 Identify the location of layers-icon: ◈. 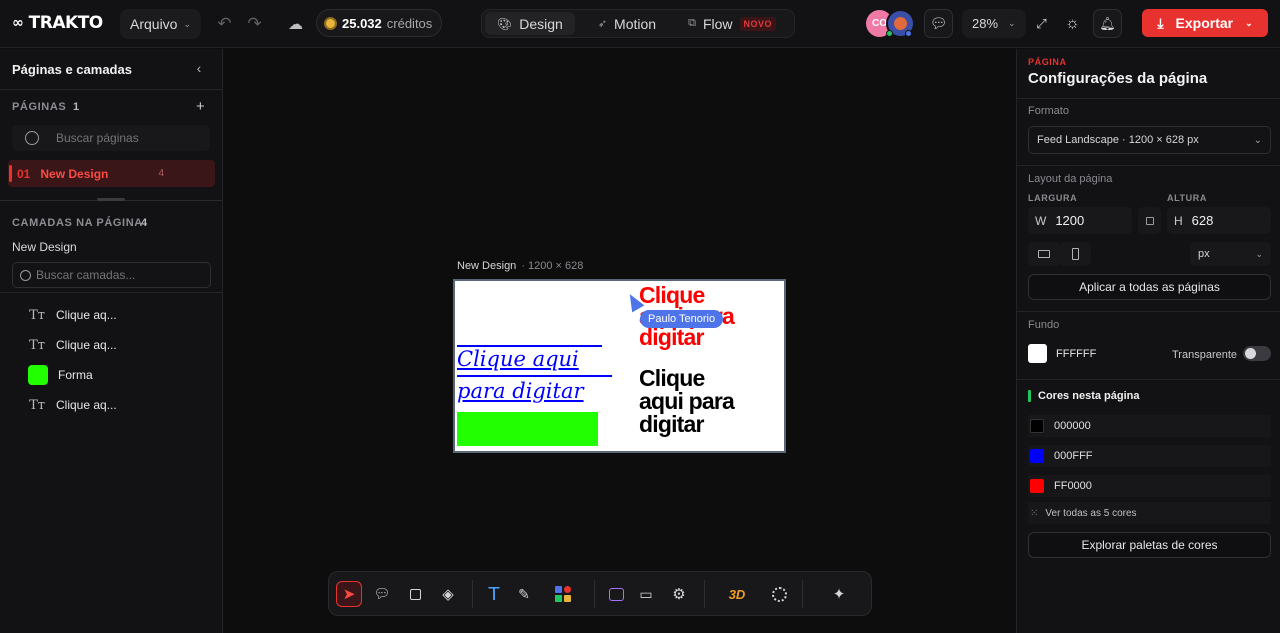
(448, 594).